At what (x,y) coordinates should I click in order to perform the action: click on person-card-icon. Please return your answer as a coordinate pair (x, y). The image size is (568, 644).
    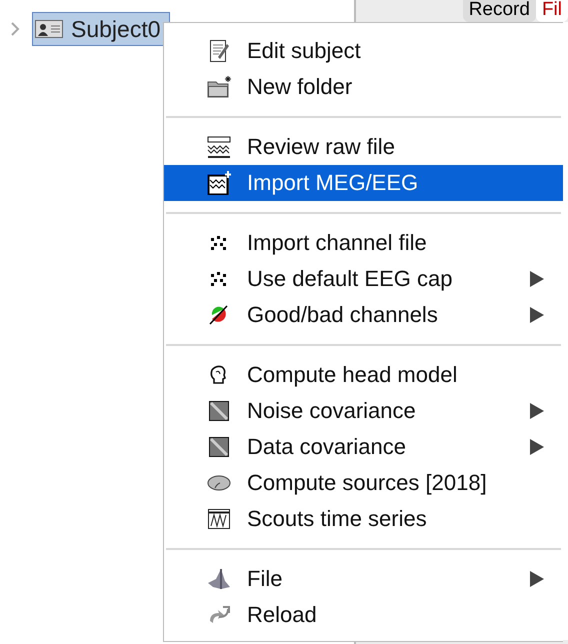
    Looking at the image, I should click on (49, 29).